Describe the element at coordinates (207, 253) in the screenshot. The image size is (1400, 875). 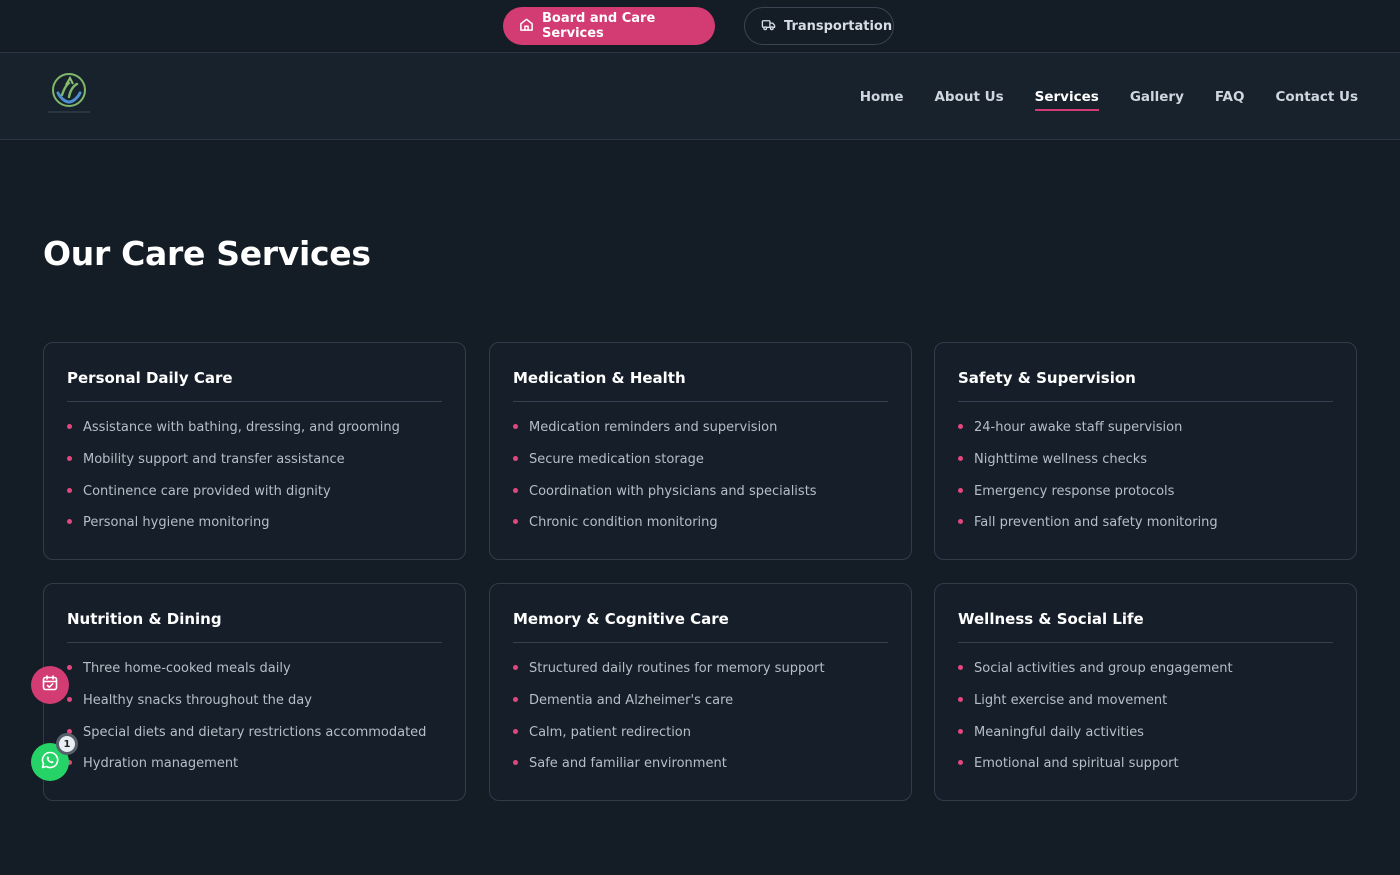
I see `page-title: Our Care Services` at that location.